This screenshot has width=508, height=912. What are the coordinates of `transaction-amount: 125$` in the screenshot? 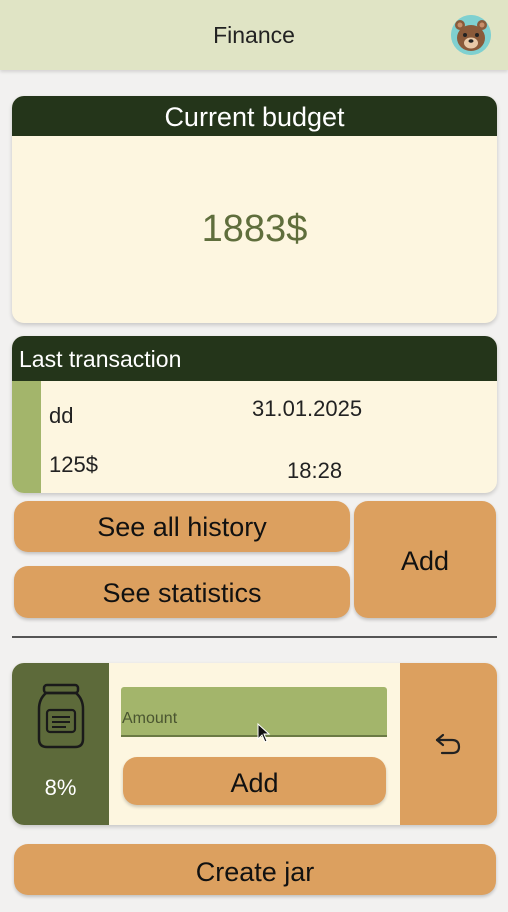 It's located at (73, 464).